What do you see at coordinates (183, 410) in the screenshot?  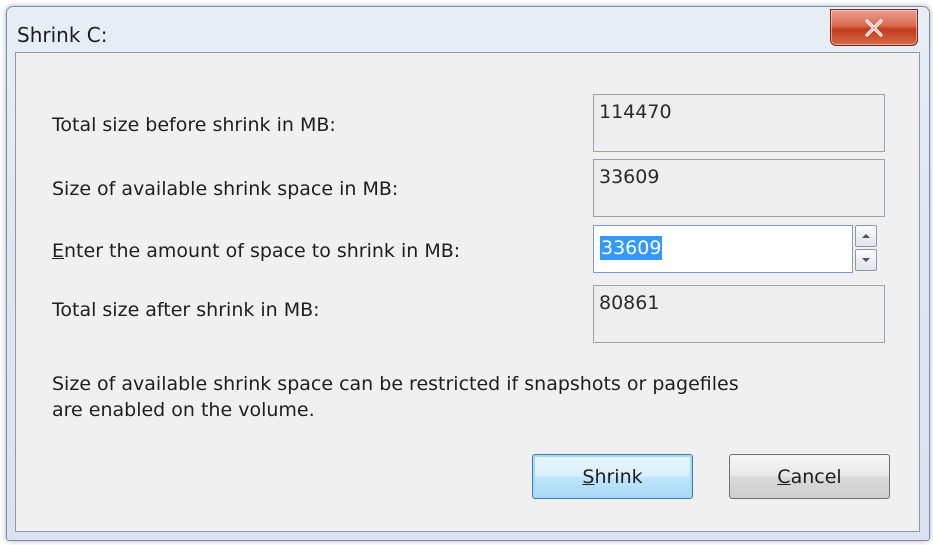 I see `note-line-2: are enabled on the volume.` at bounding box center [183, 410].